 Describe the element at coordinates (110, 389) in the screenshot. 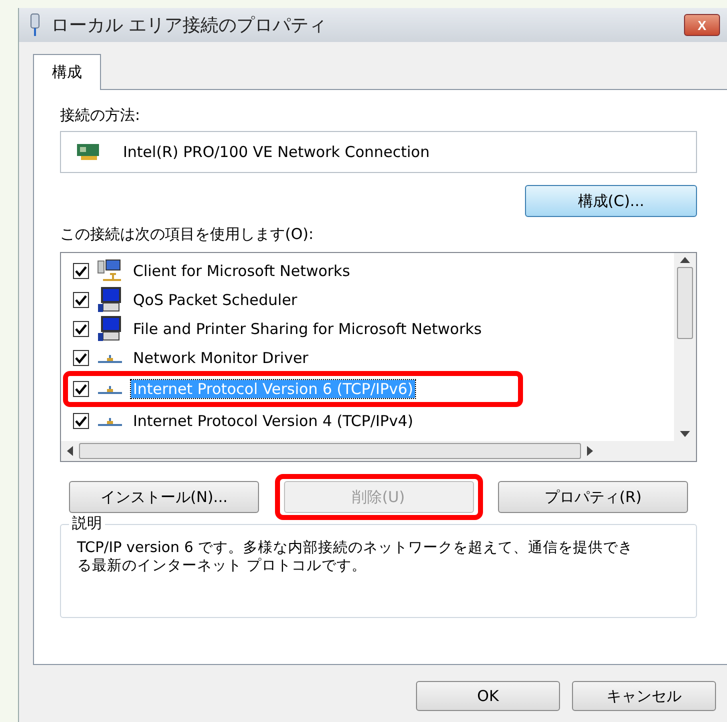

I see `network-line-icon` at that location.